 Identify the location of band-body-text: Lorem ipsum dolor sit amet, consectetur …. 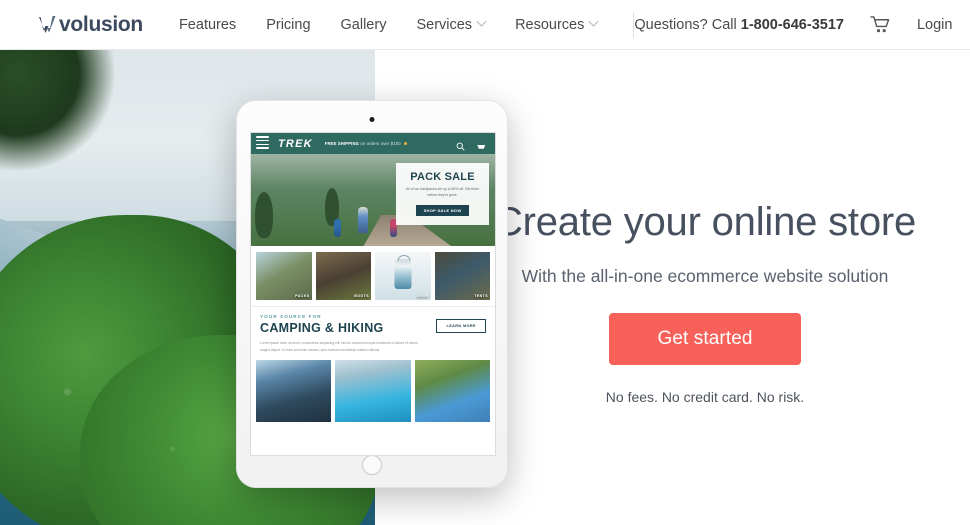
(339, 346).